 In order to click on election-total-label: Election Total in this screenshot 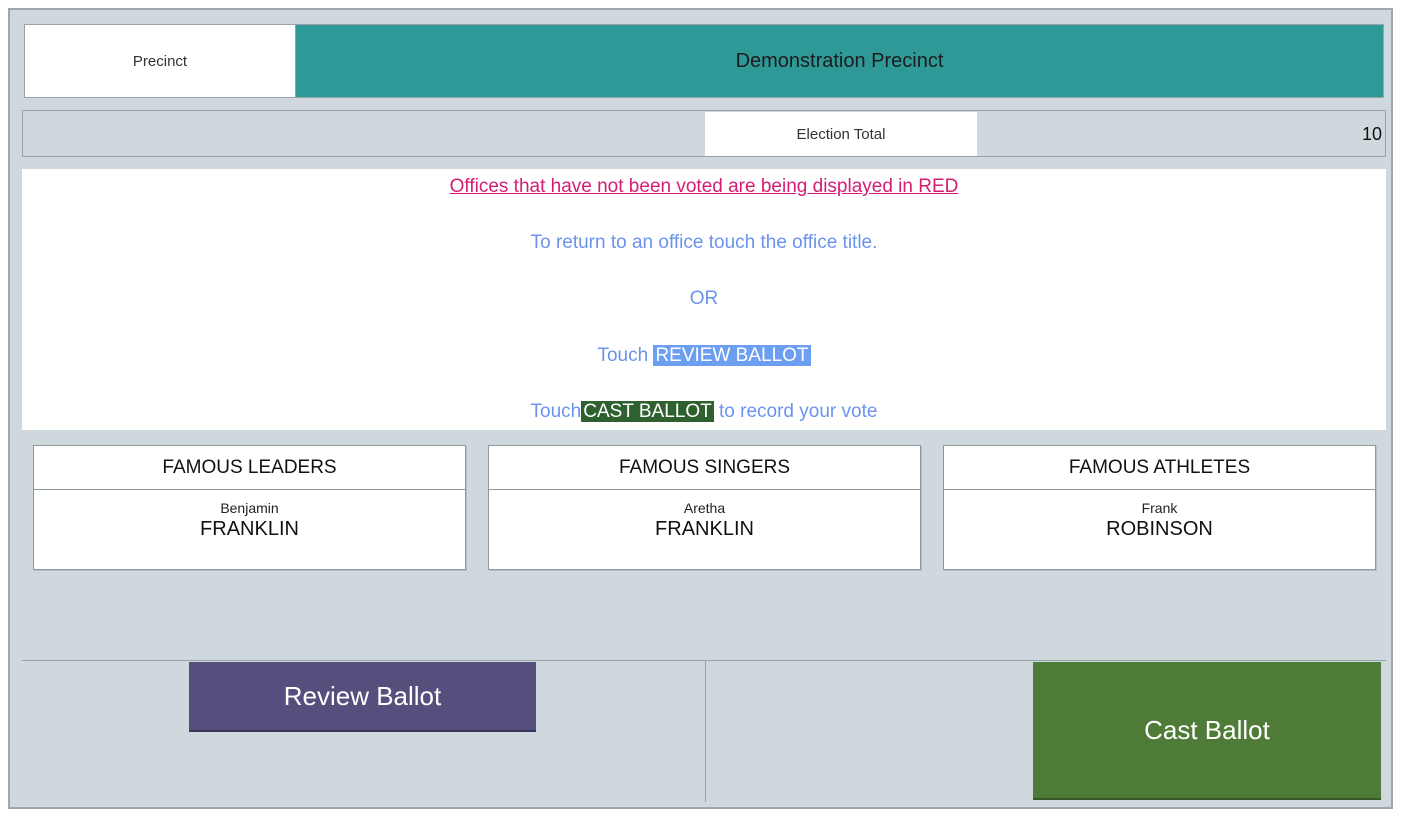, I will do `click(841, 134)`.